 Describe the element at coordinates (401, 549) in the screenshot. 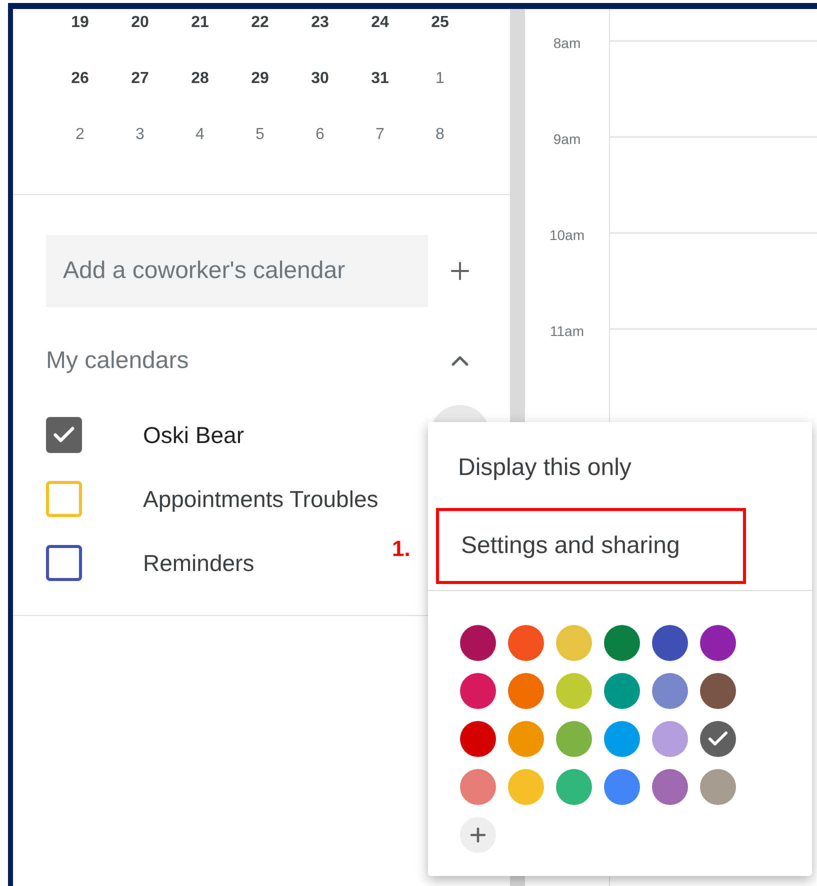

I see `step-number: 1.` at that location.